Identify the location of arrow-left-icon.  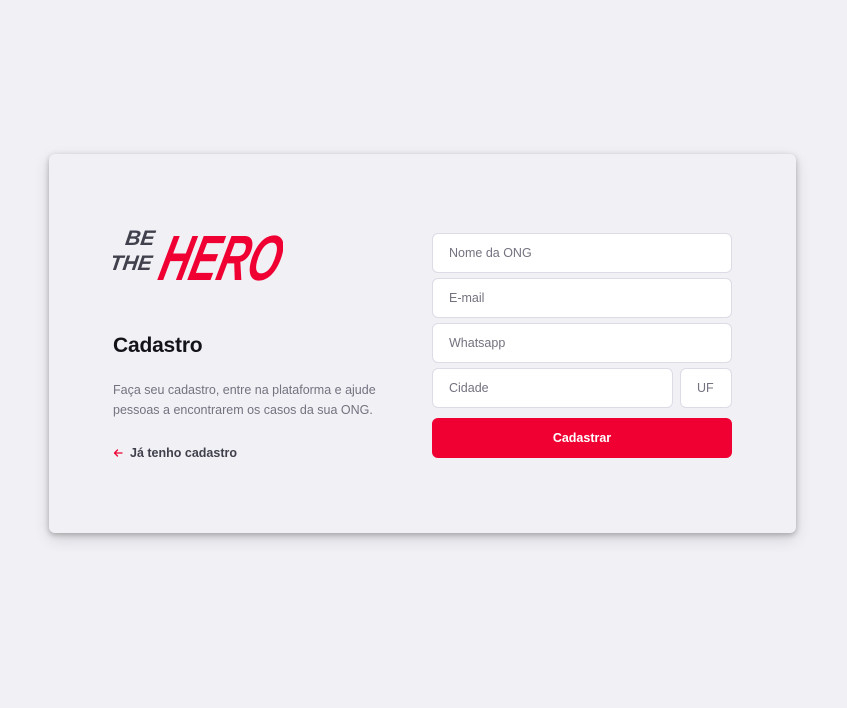
(118, 453).